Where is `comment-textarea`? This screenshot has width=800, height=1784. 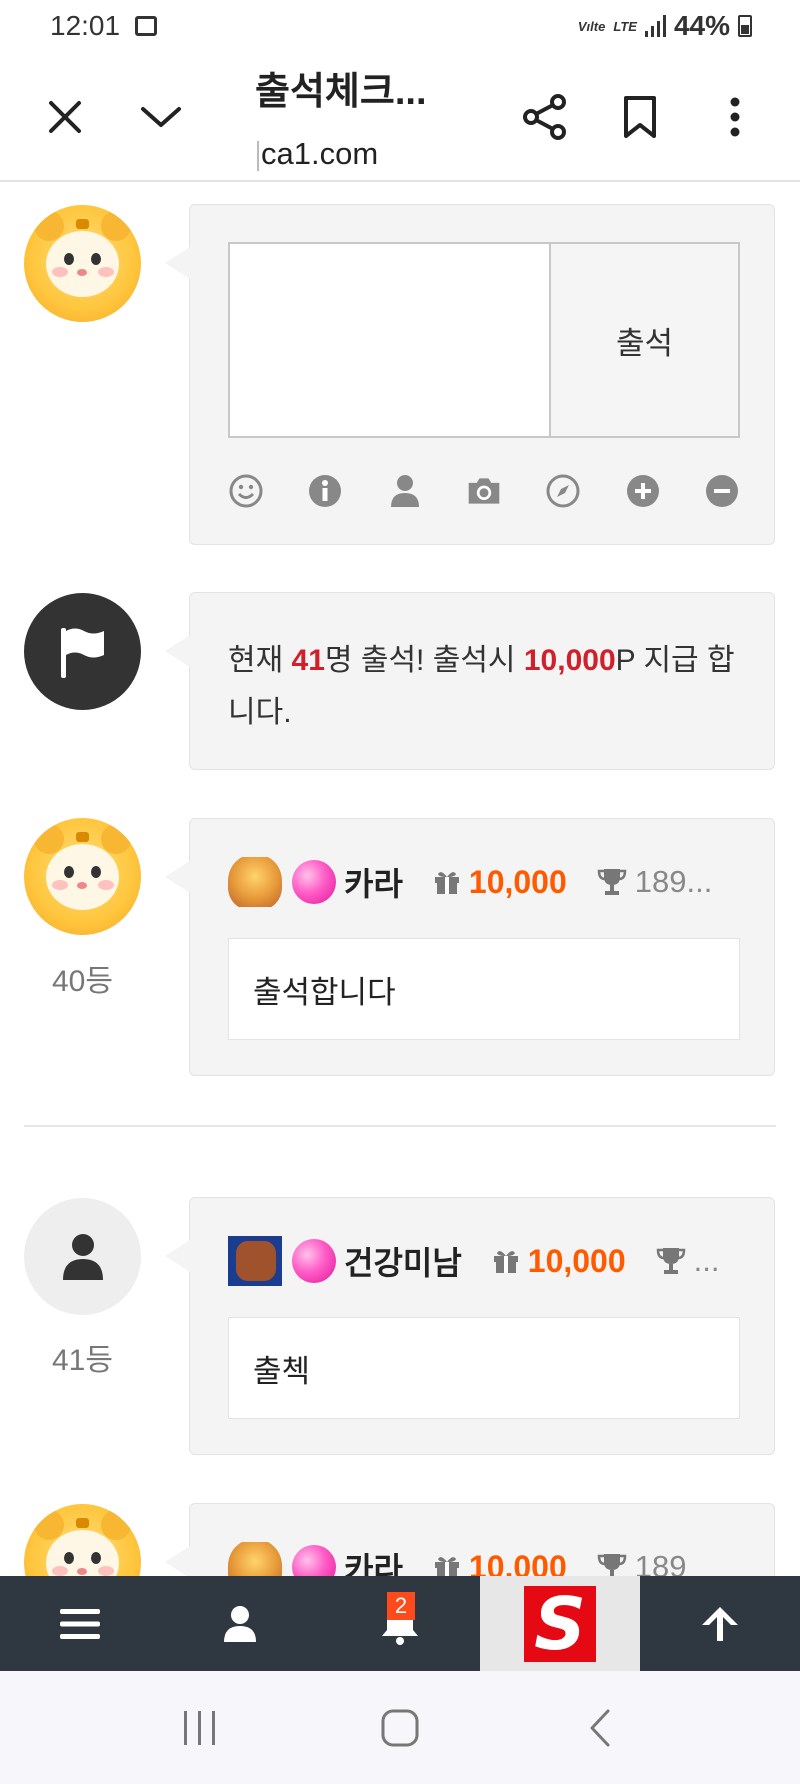
comment-textarea is located at coordinates (390, 340).